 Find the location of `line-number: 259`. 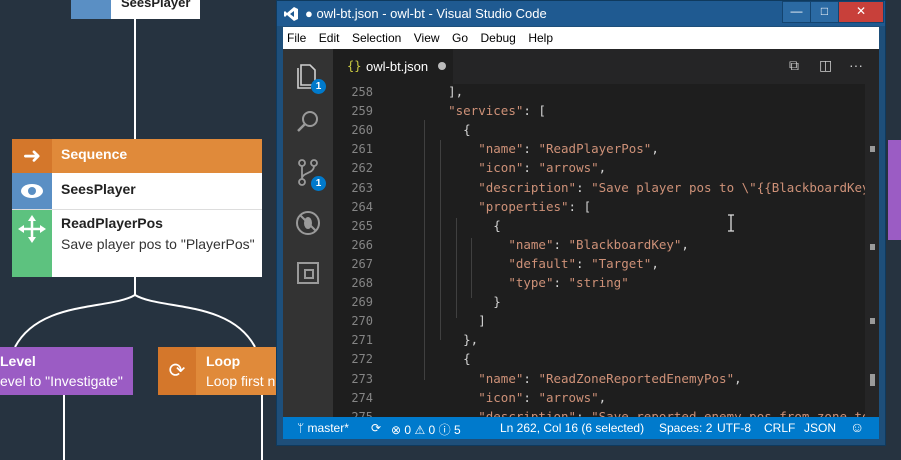

line-number: 259 is located at coordinates (362, 111).